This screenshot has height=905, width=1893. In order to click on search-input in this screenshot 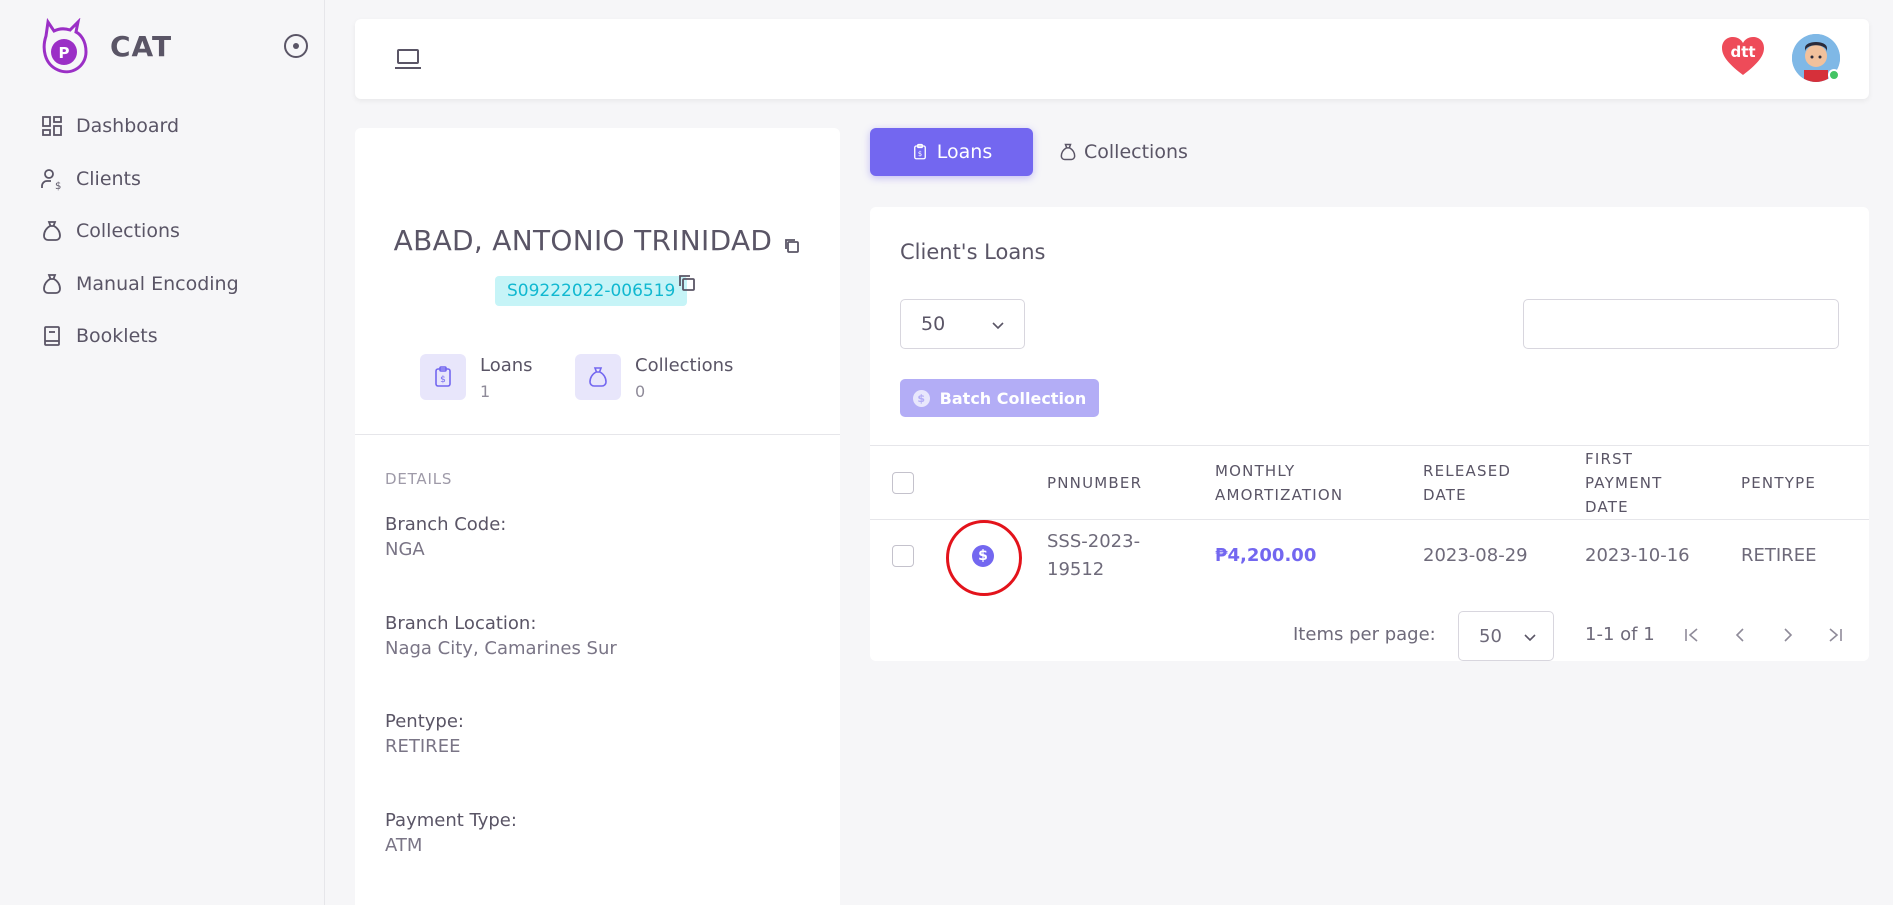, I will do `click(1681, 324)`.